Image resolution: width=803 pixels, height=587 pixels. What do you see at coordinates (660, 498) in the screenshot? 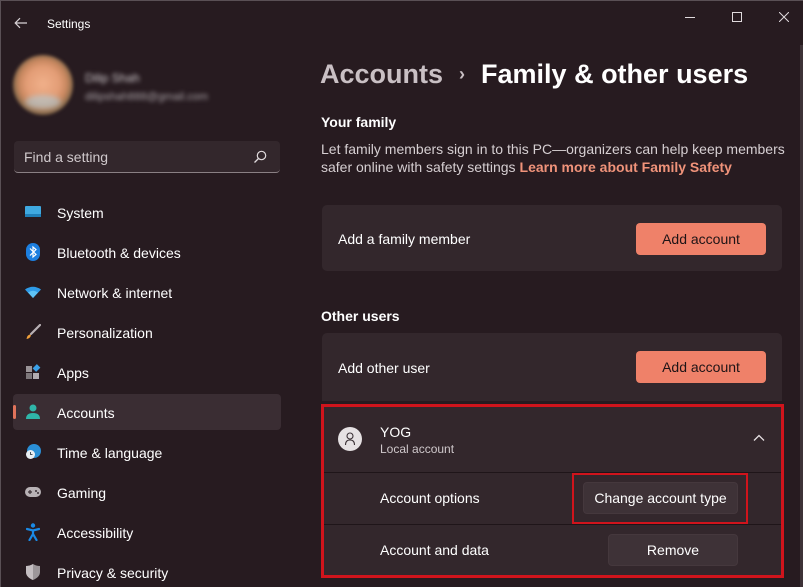
I see `change-account-type-button: Change account type` at bounding box center [660, 498].